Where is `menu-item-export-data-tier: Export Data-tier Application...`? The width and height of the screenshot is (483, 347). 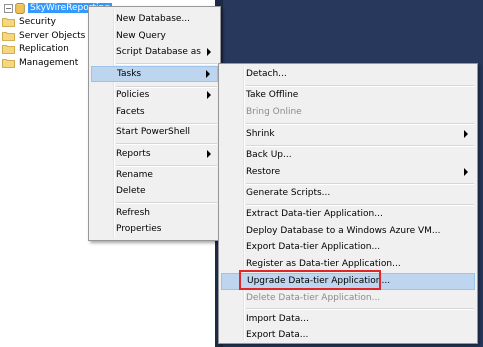
menu-item-export-data-tier: Export Data-tier Application... is located at coordinates (348, 247).